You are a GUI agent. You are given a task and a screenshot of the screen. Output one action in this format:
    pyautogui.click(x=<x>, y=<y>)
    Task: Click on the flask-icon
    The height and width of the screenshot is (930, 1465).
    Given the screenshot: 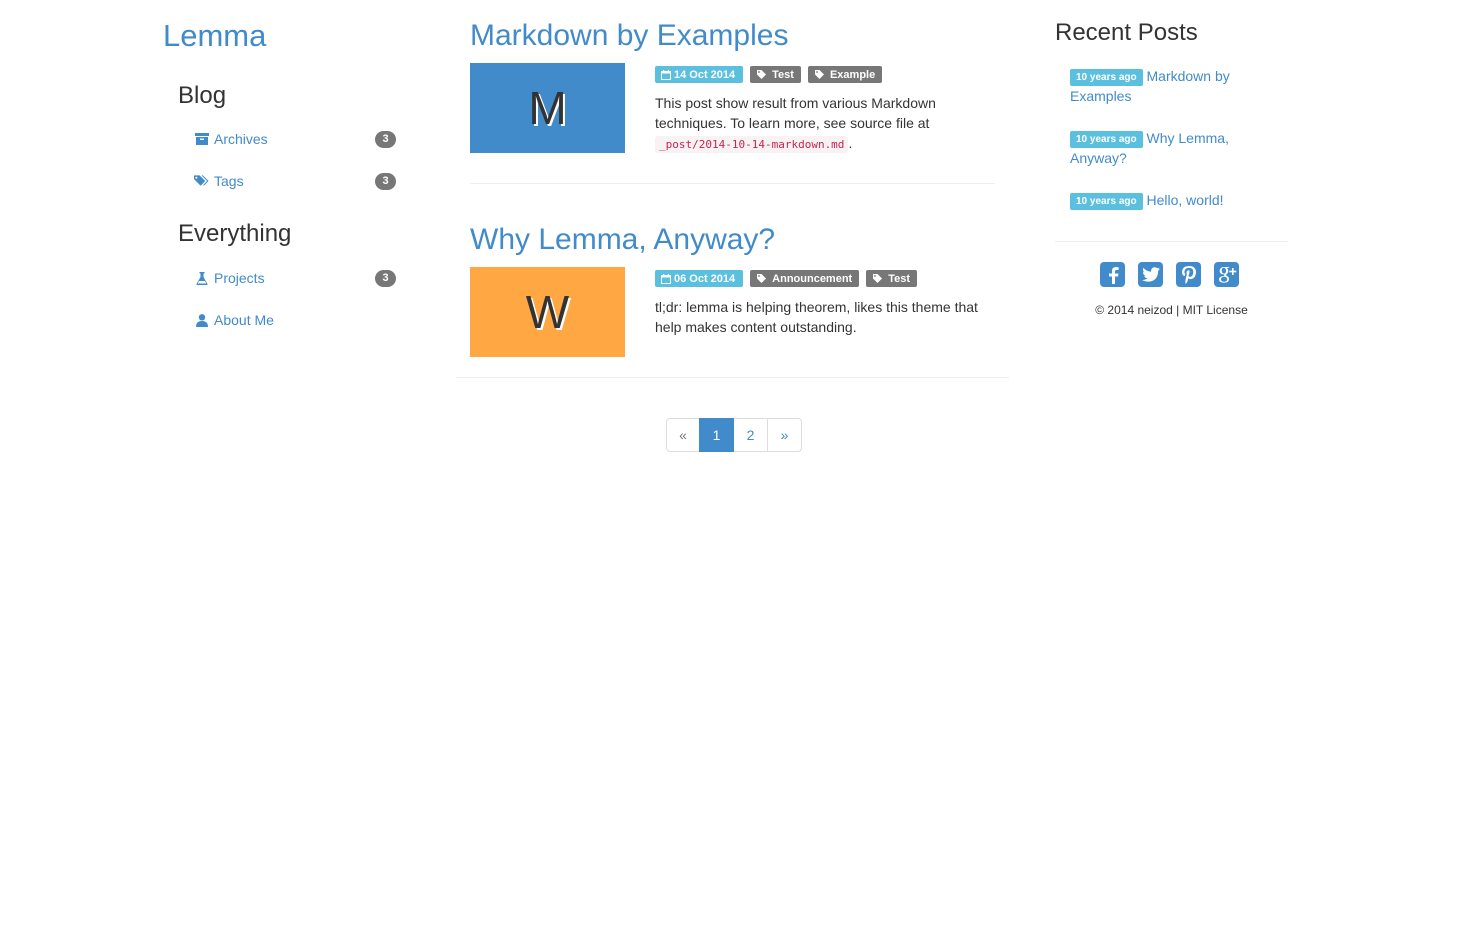 What is the action you would take?
    pyautogui.click(x=201, y=278)
    